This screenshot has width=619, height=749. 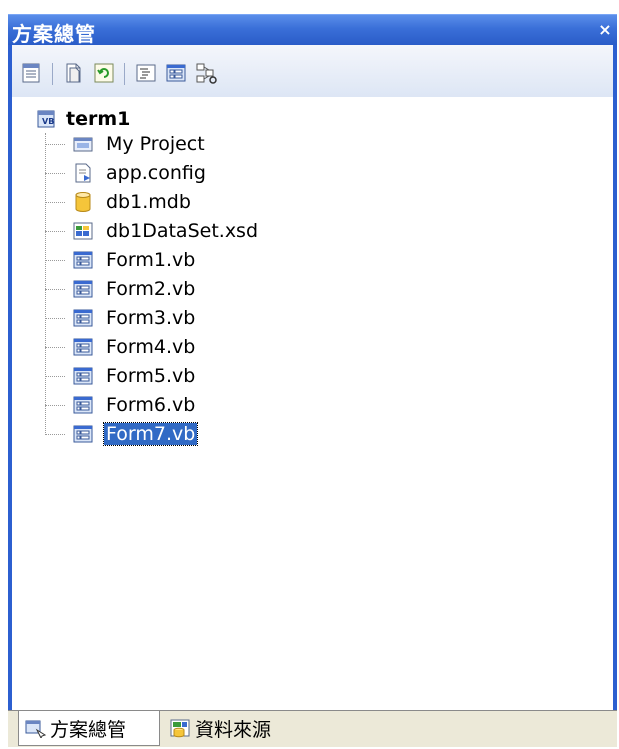 I want to click on tree-item-db1-mdb: db1.mdb, so click(x=132, y=202).